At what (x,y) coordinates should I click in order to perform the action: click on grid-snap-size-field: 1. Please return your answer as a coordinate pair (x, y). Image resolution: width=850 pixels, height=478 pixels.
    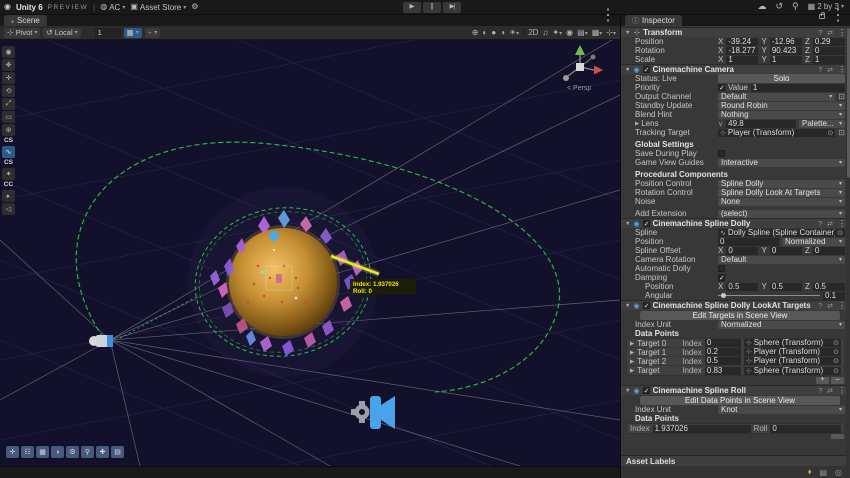
    Looking at the image, I should click on (107, 32).